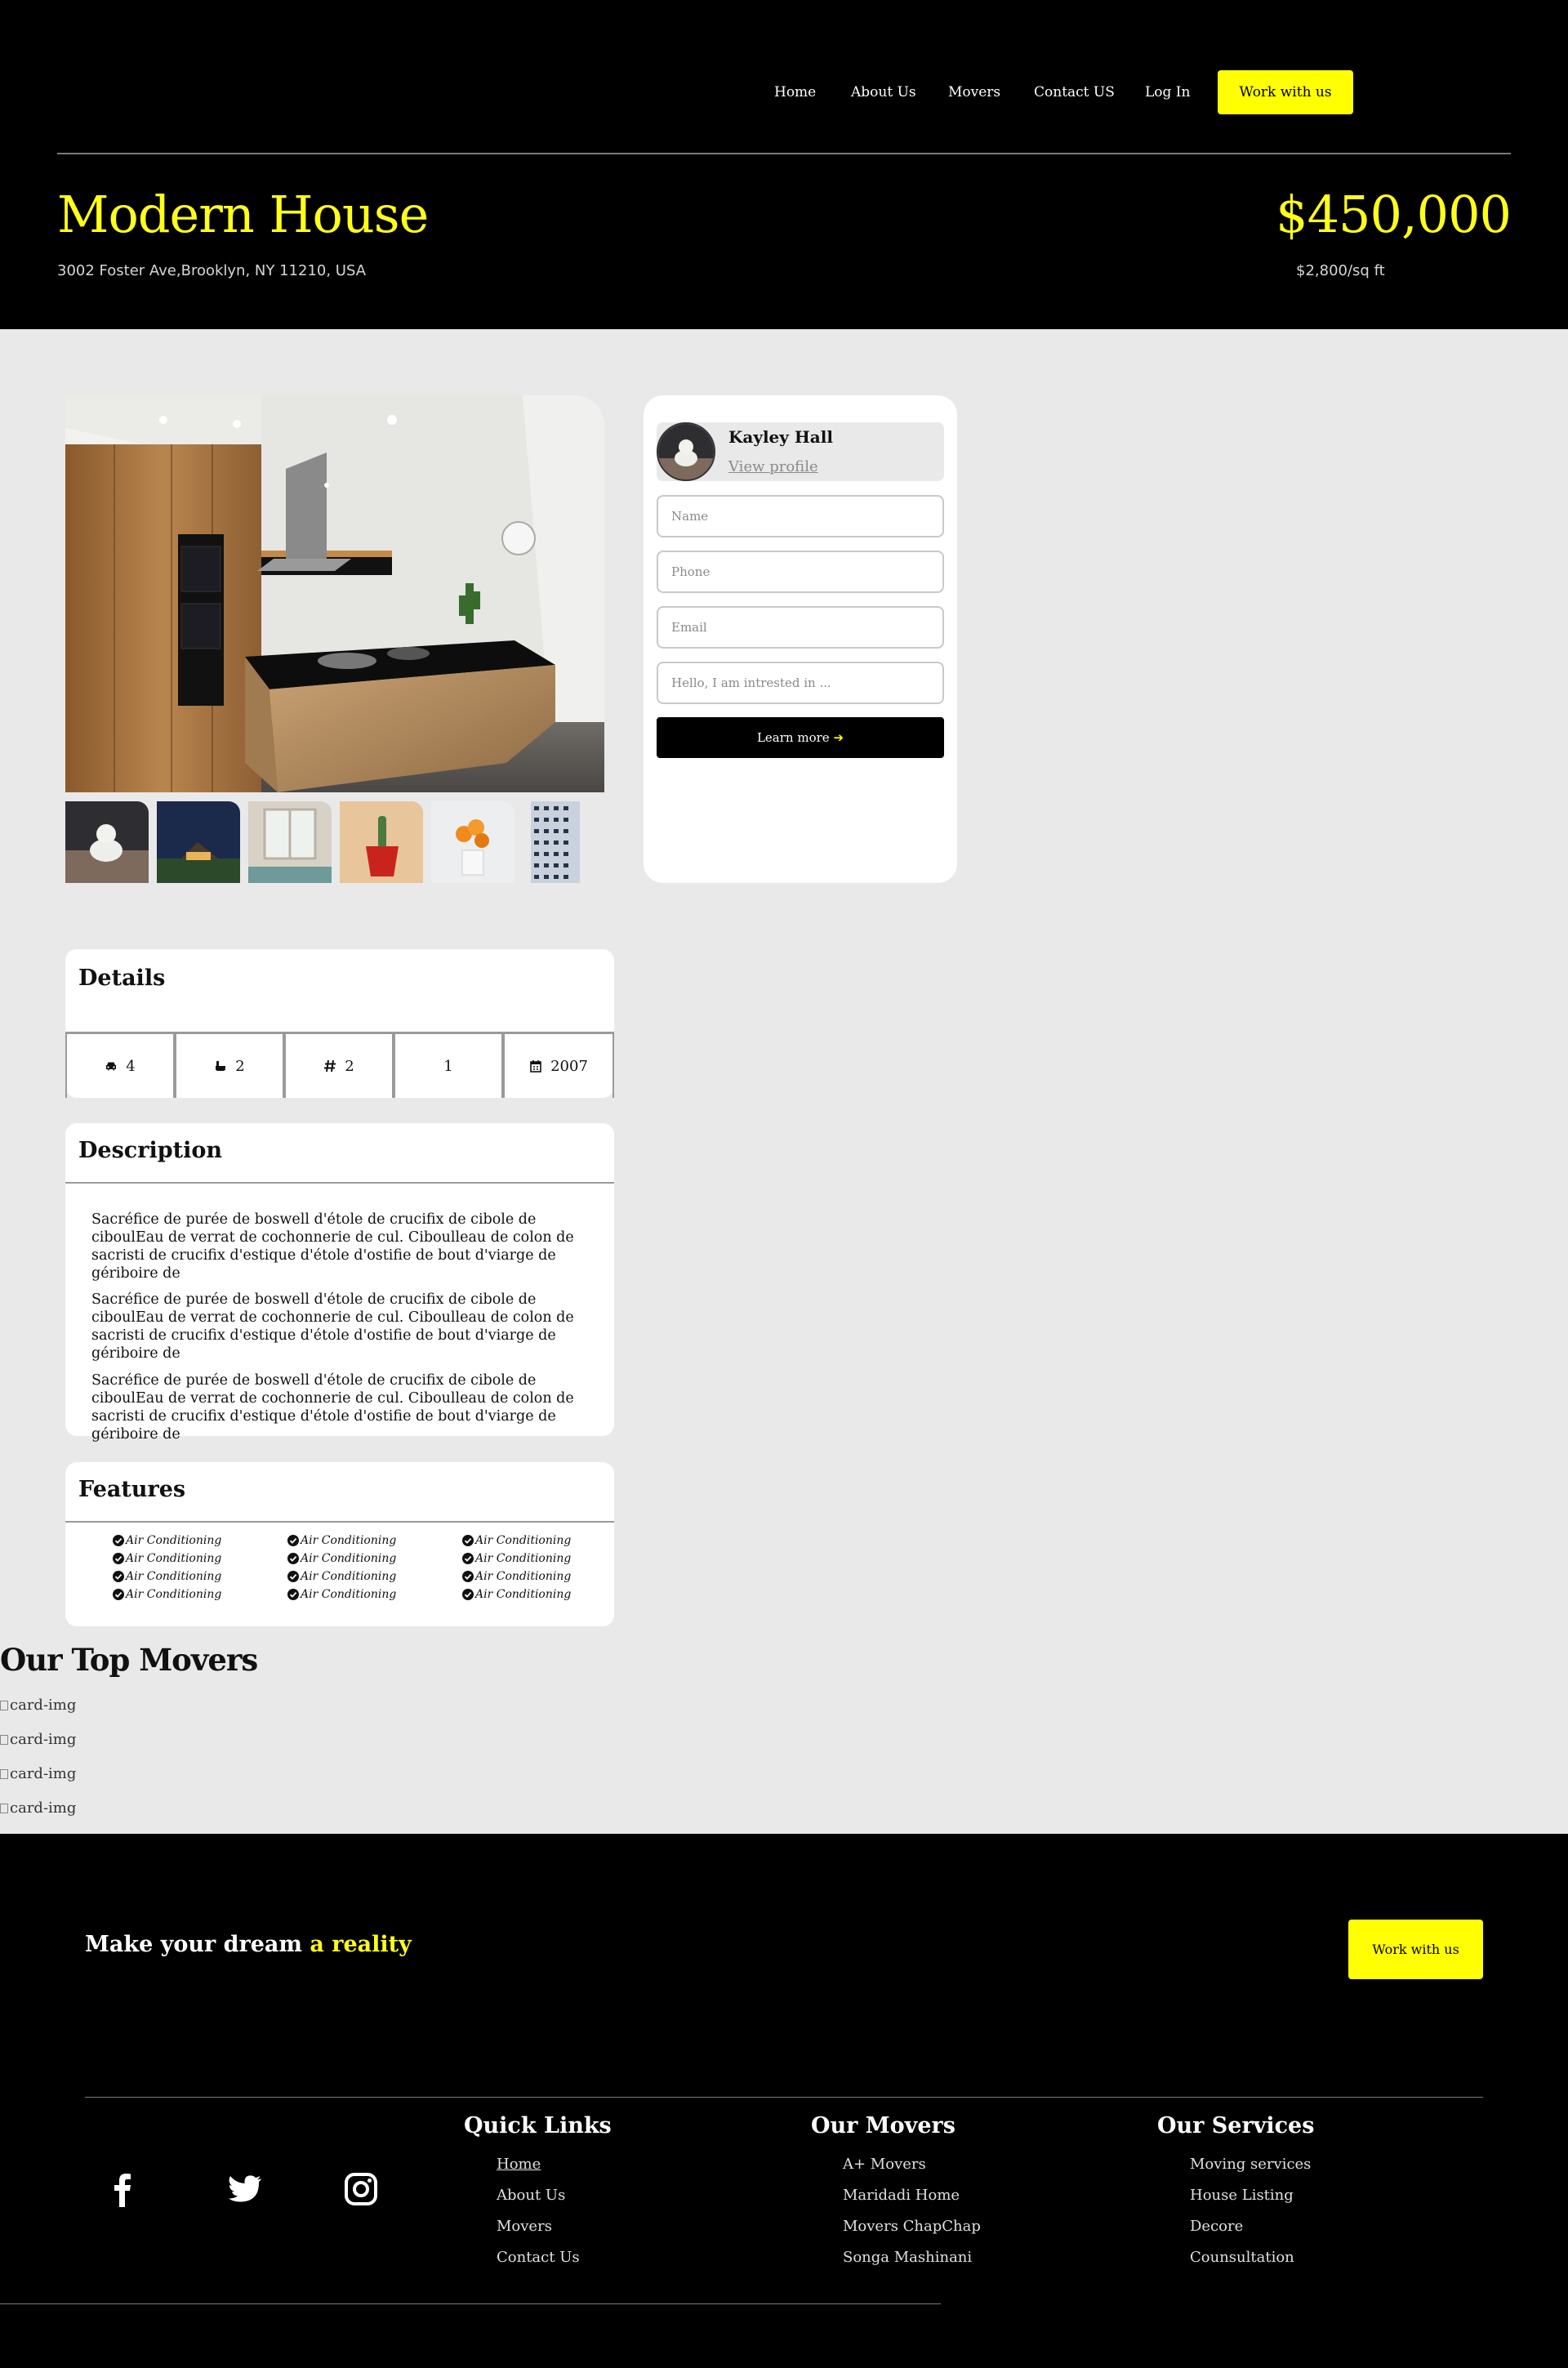 This screenshot has width=1568, height=2368. What do you see at coordinates (569, 1066) in the screenshot?
I see `stat-value: 2007` at bounding box center [569, 1066].